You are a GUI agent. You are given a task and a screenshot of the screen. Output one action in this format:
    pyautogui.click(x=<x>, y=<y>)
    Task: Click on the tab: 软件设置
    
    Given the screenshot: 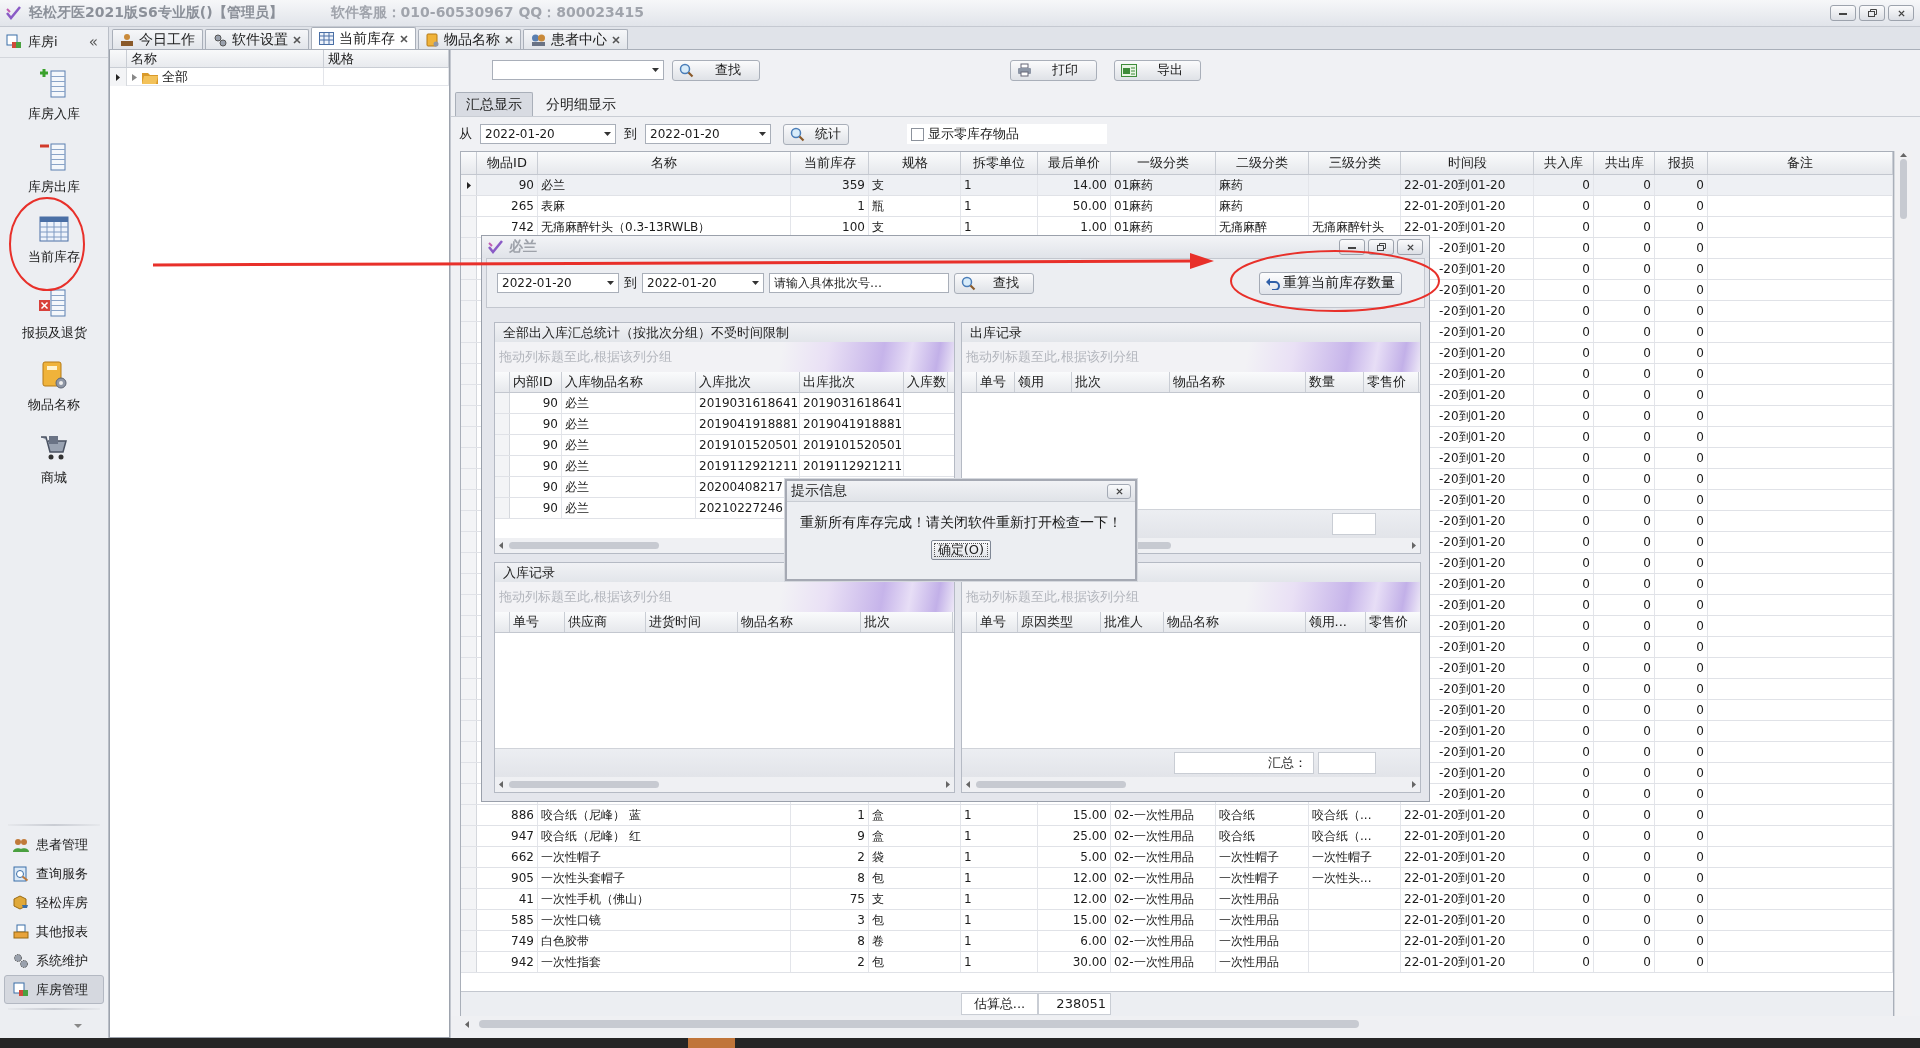 What is the action you would take?
    pyautogui.click(x=257, y=39)
    